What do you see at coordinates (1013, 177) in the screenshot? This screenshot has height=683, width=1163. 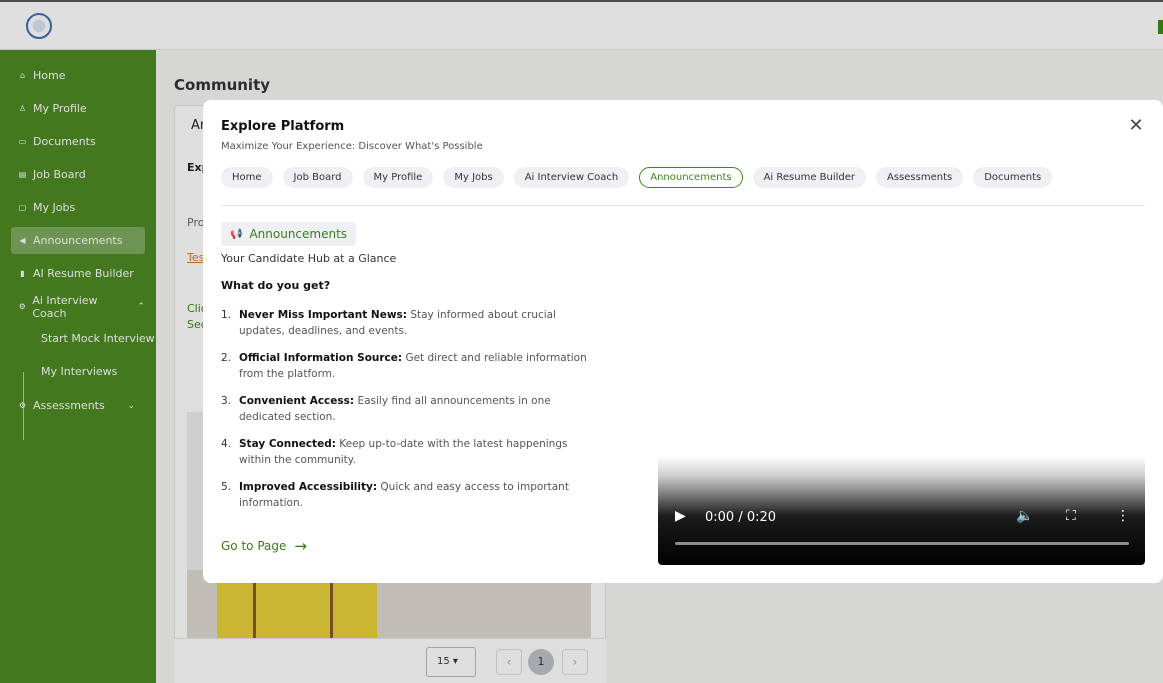 I see `tab-documents: Documents` at bounding box center [1013, 177].